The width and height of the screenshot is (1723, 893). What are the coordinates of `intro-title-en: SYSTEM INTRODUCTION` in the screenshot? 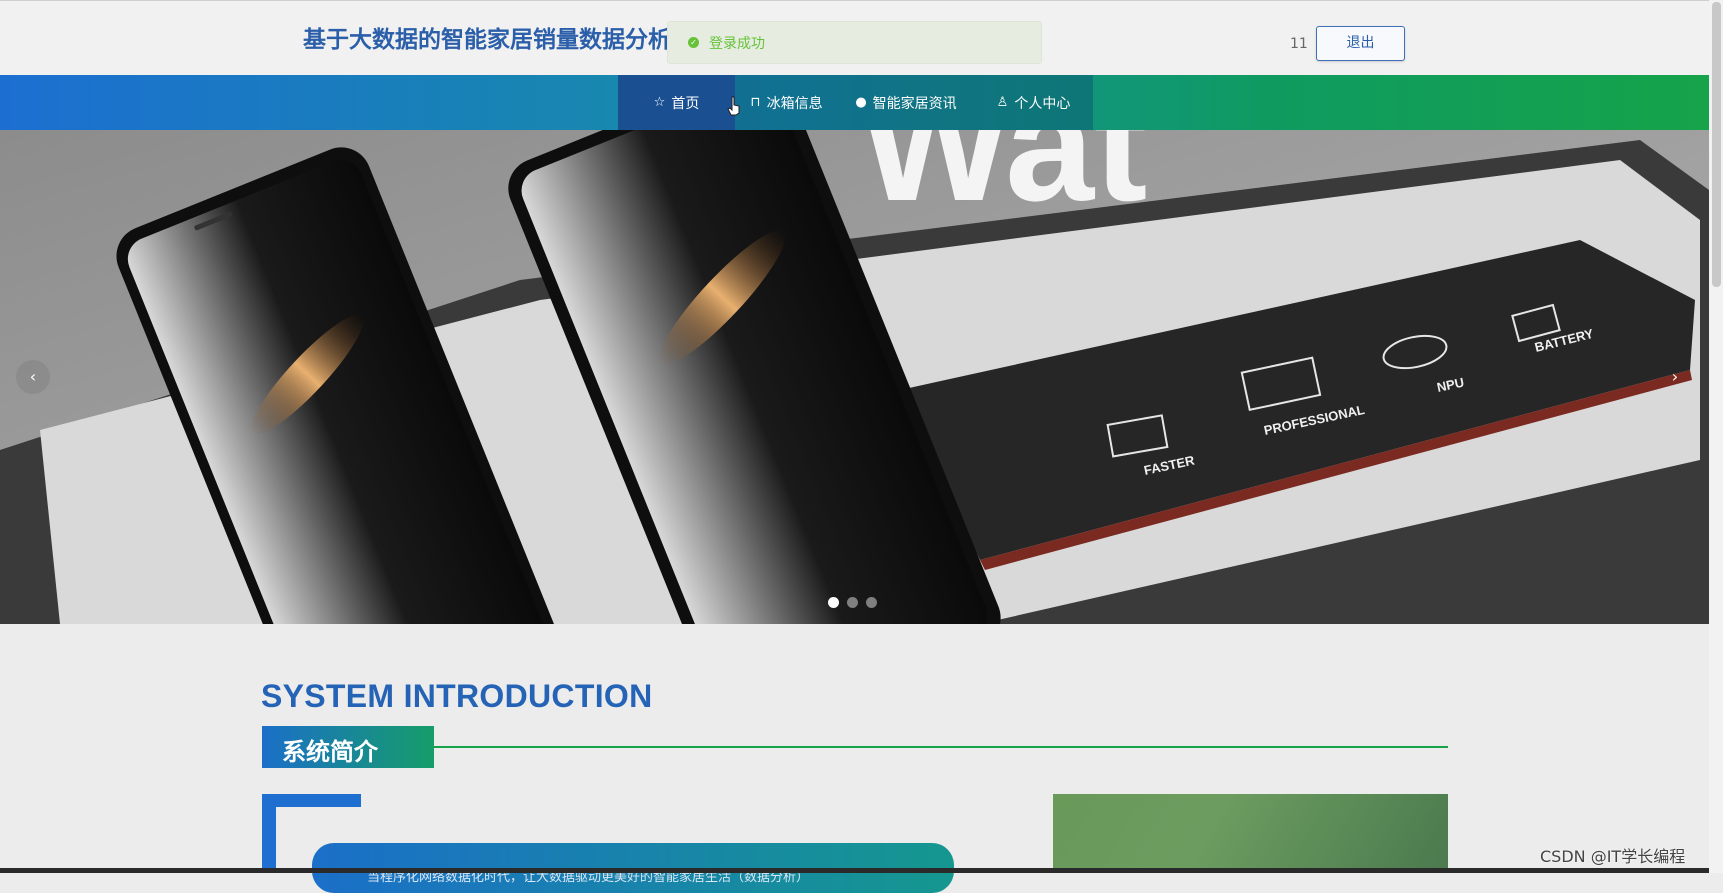 It's located at (457, 696).